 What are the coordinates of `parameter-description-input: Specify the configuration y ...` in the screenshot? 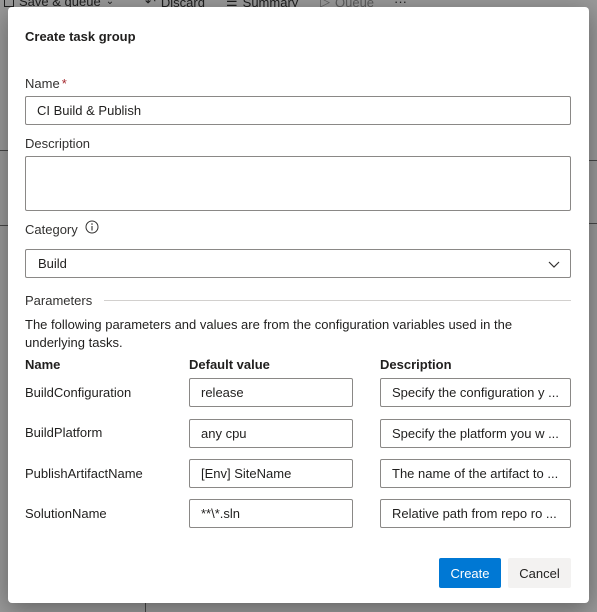 It's located at (475, 392).